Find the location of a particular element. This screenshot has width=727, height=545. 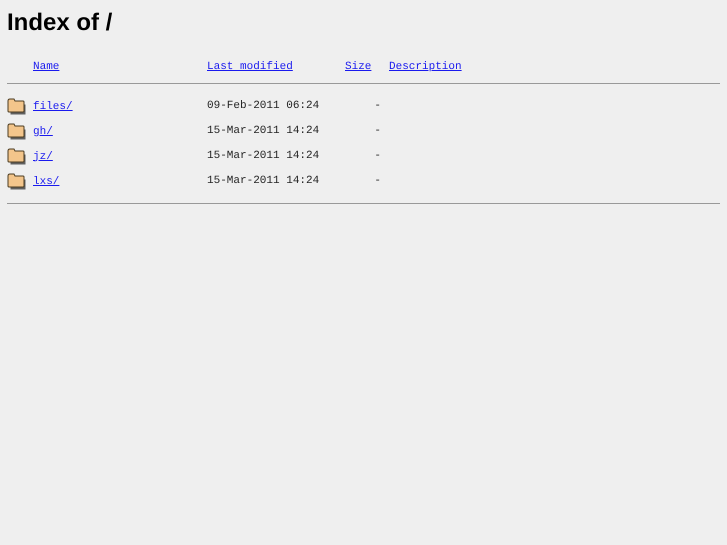

folder-link: gh/ is located at coordinates (43, 132).